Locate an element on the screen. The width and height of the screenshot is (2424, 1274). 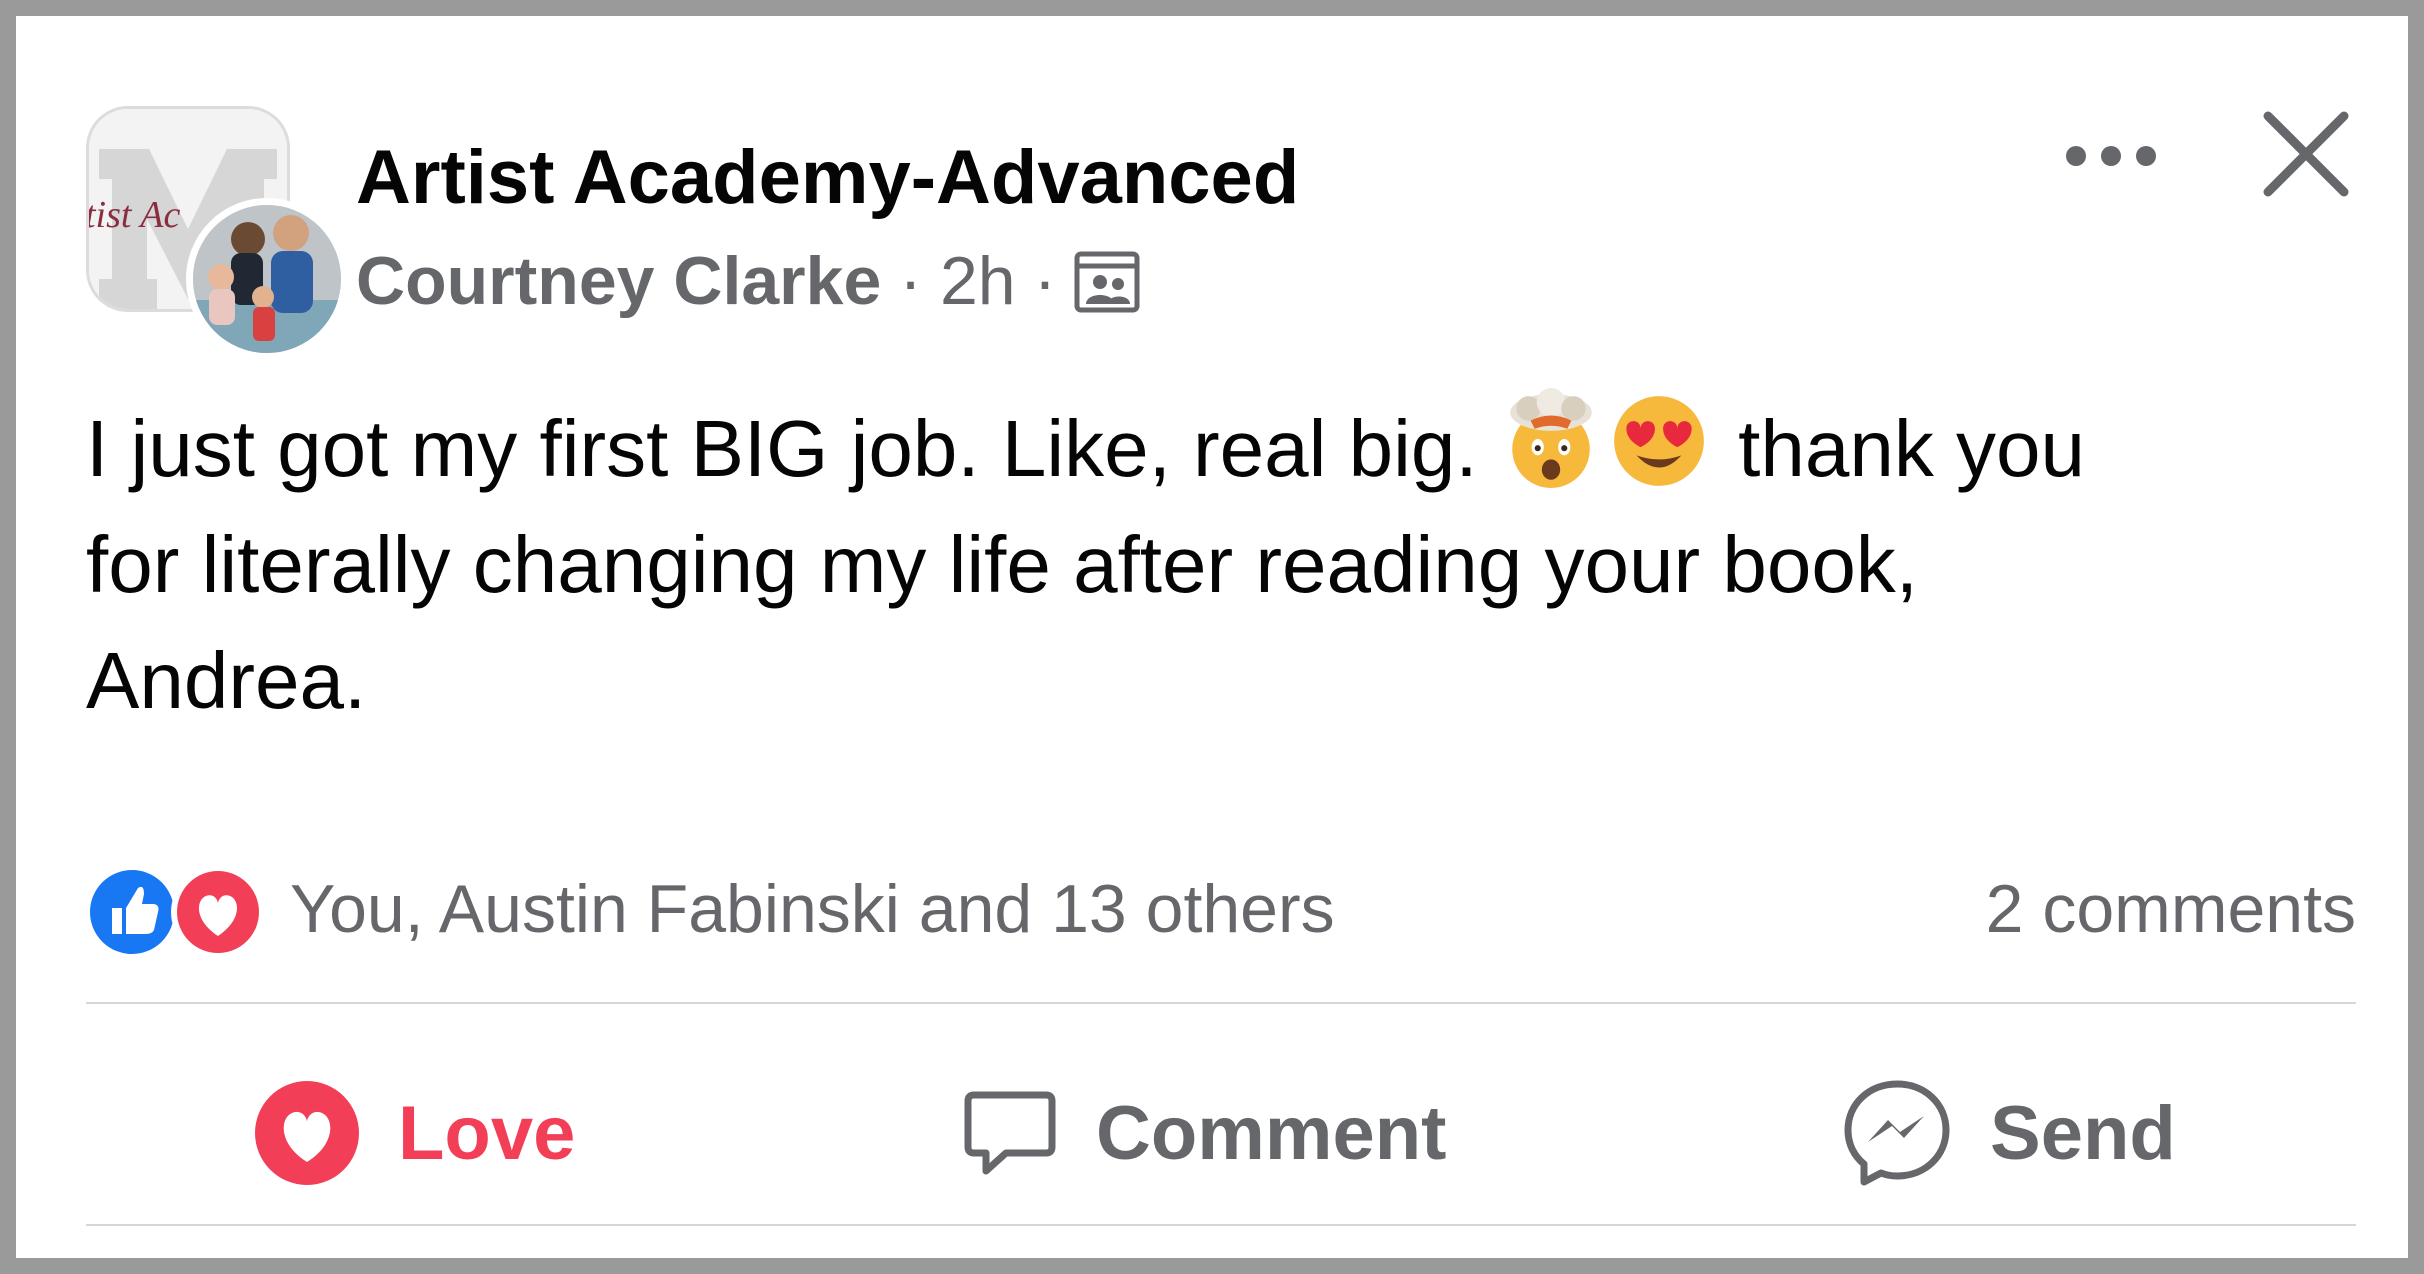
group-members-icon is located at coordinates (1107, 282).